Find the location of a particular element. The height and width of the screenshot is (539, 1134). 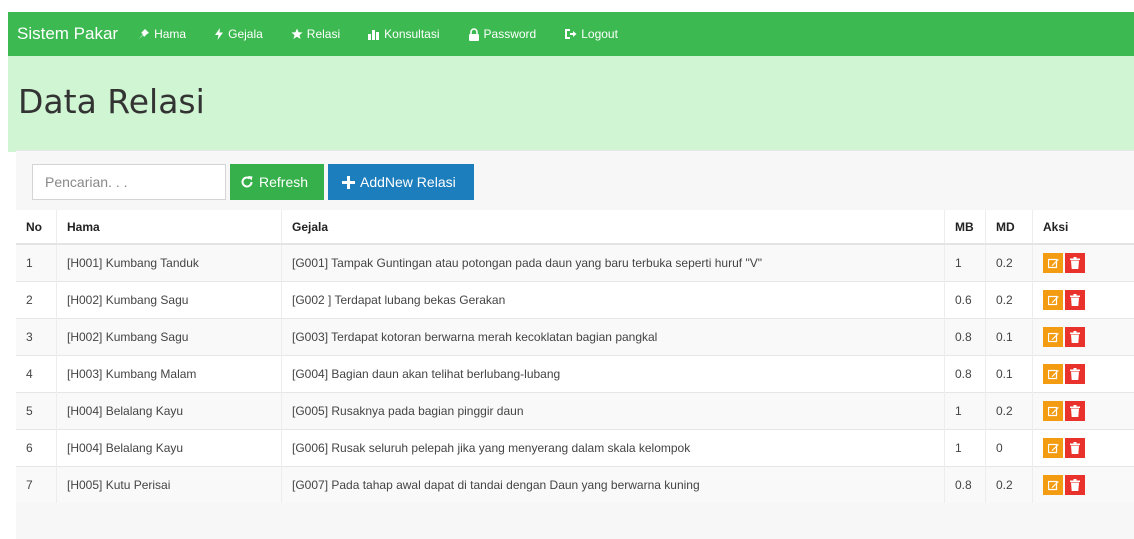

cell-no: 2 is located at coordinates (36, 300).